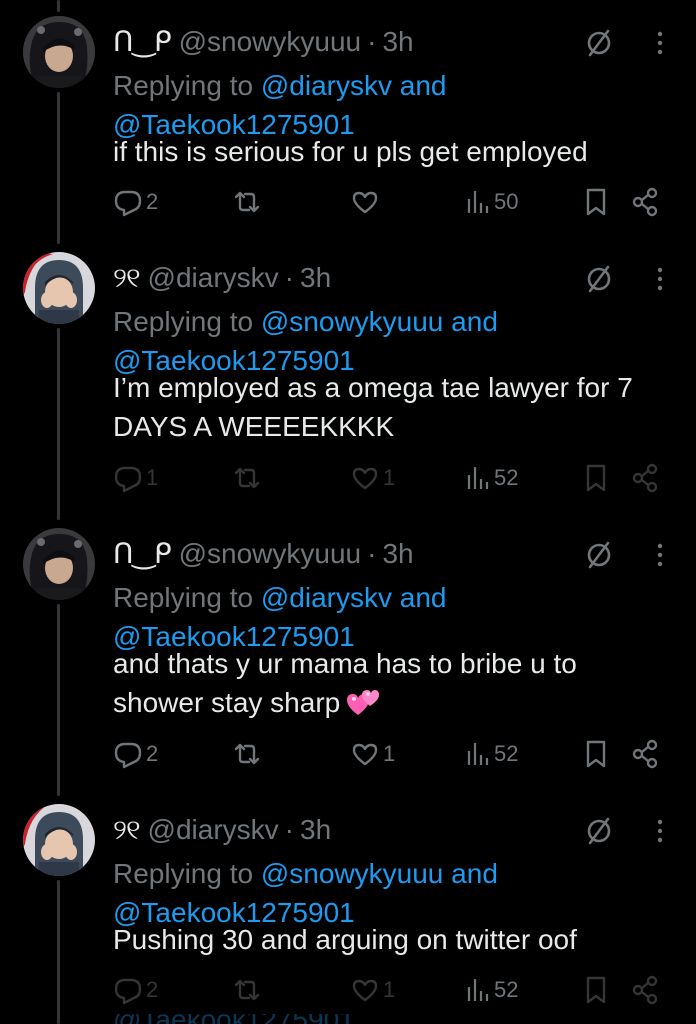  I want to click on views-icon, so click(478, 990).